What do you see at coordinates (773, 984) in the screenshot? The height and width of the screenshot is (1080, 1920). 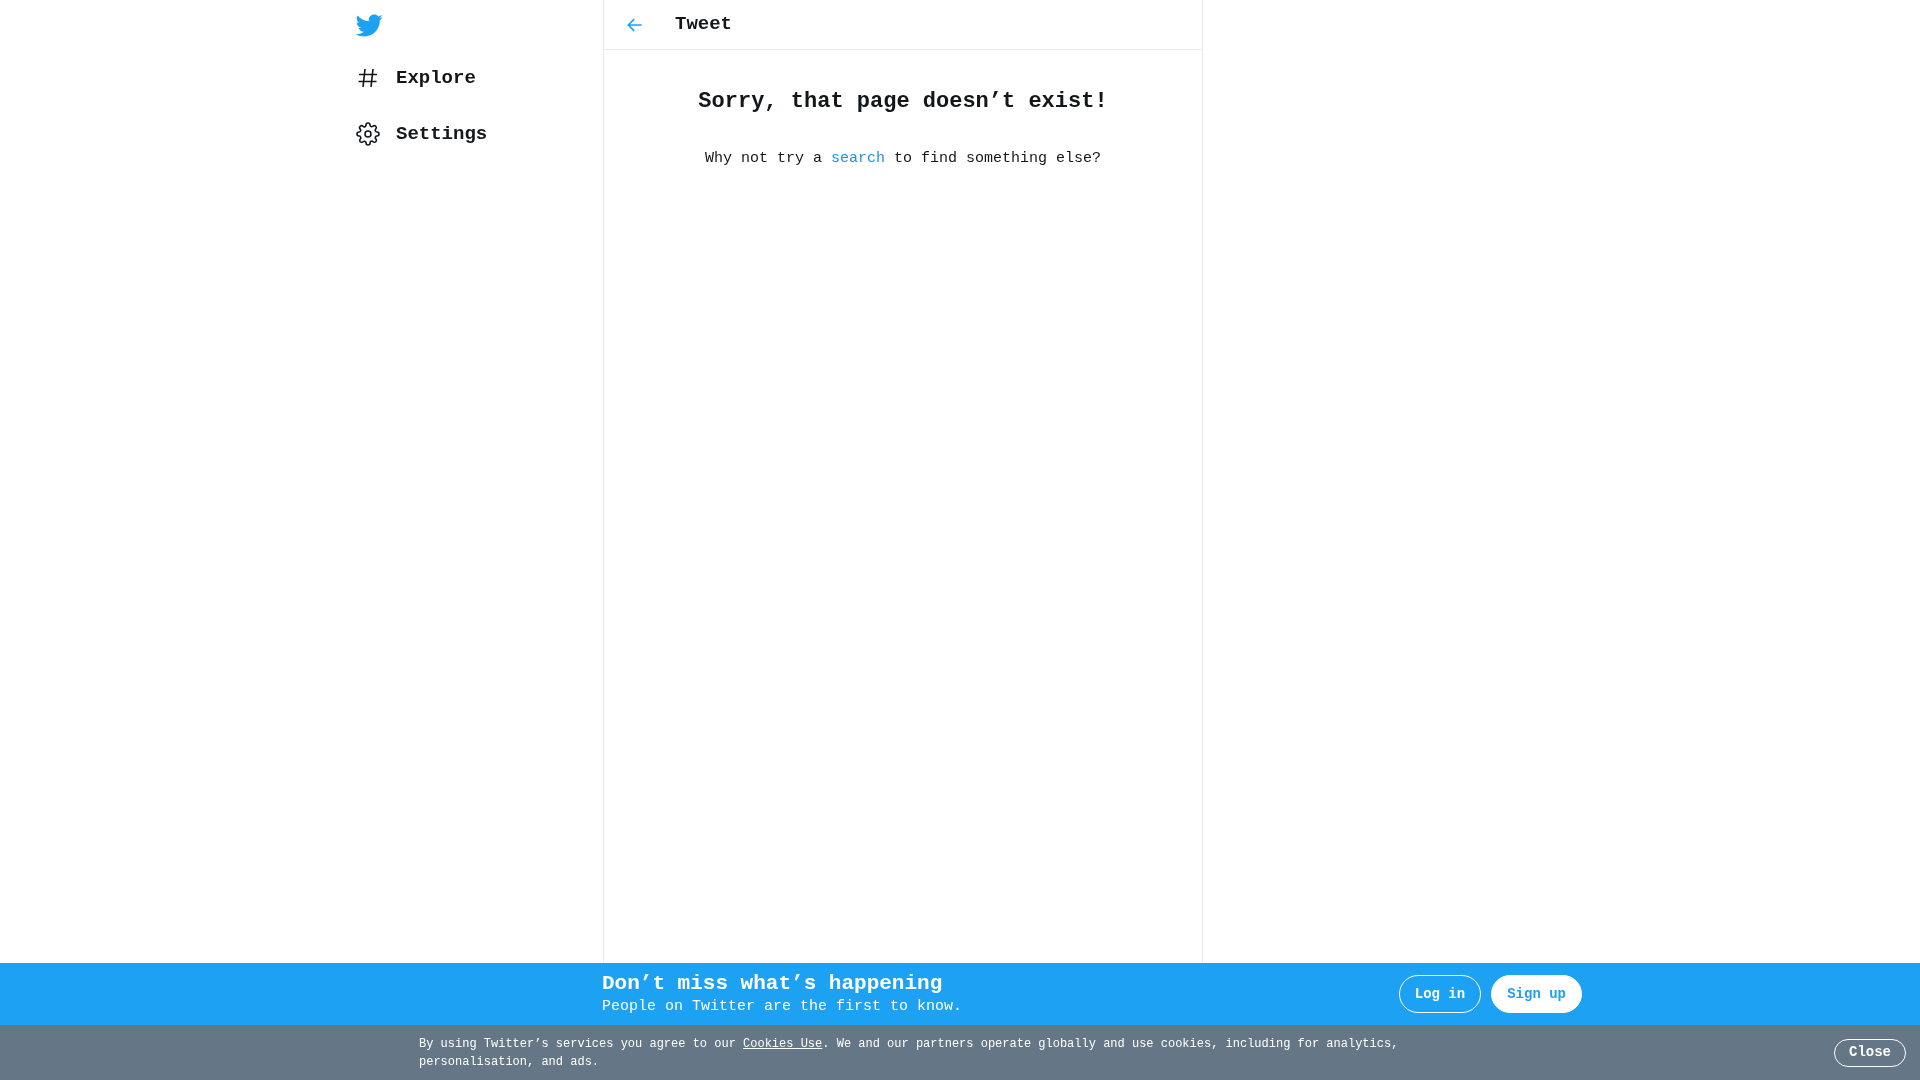 I see `banner-title: Don’t miss what’s happening` at bounding box center [773, 984].